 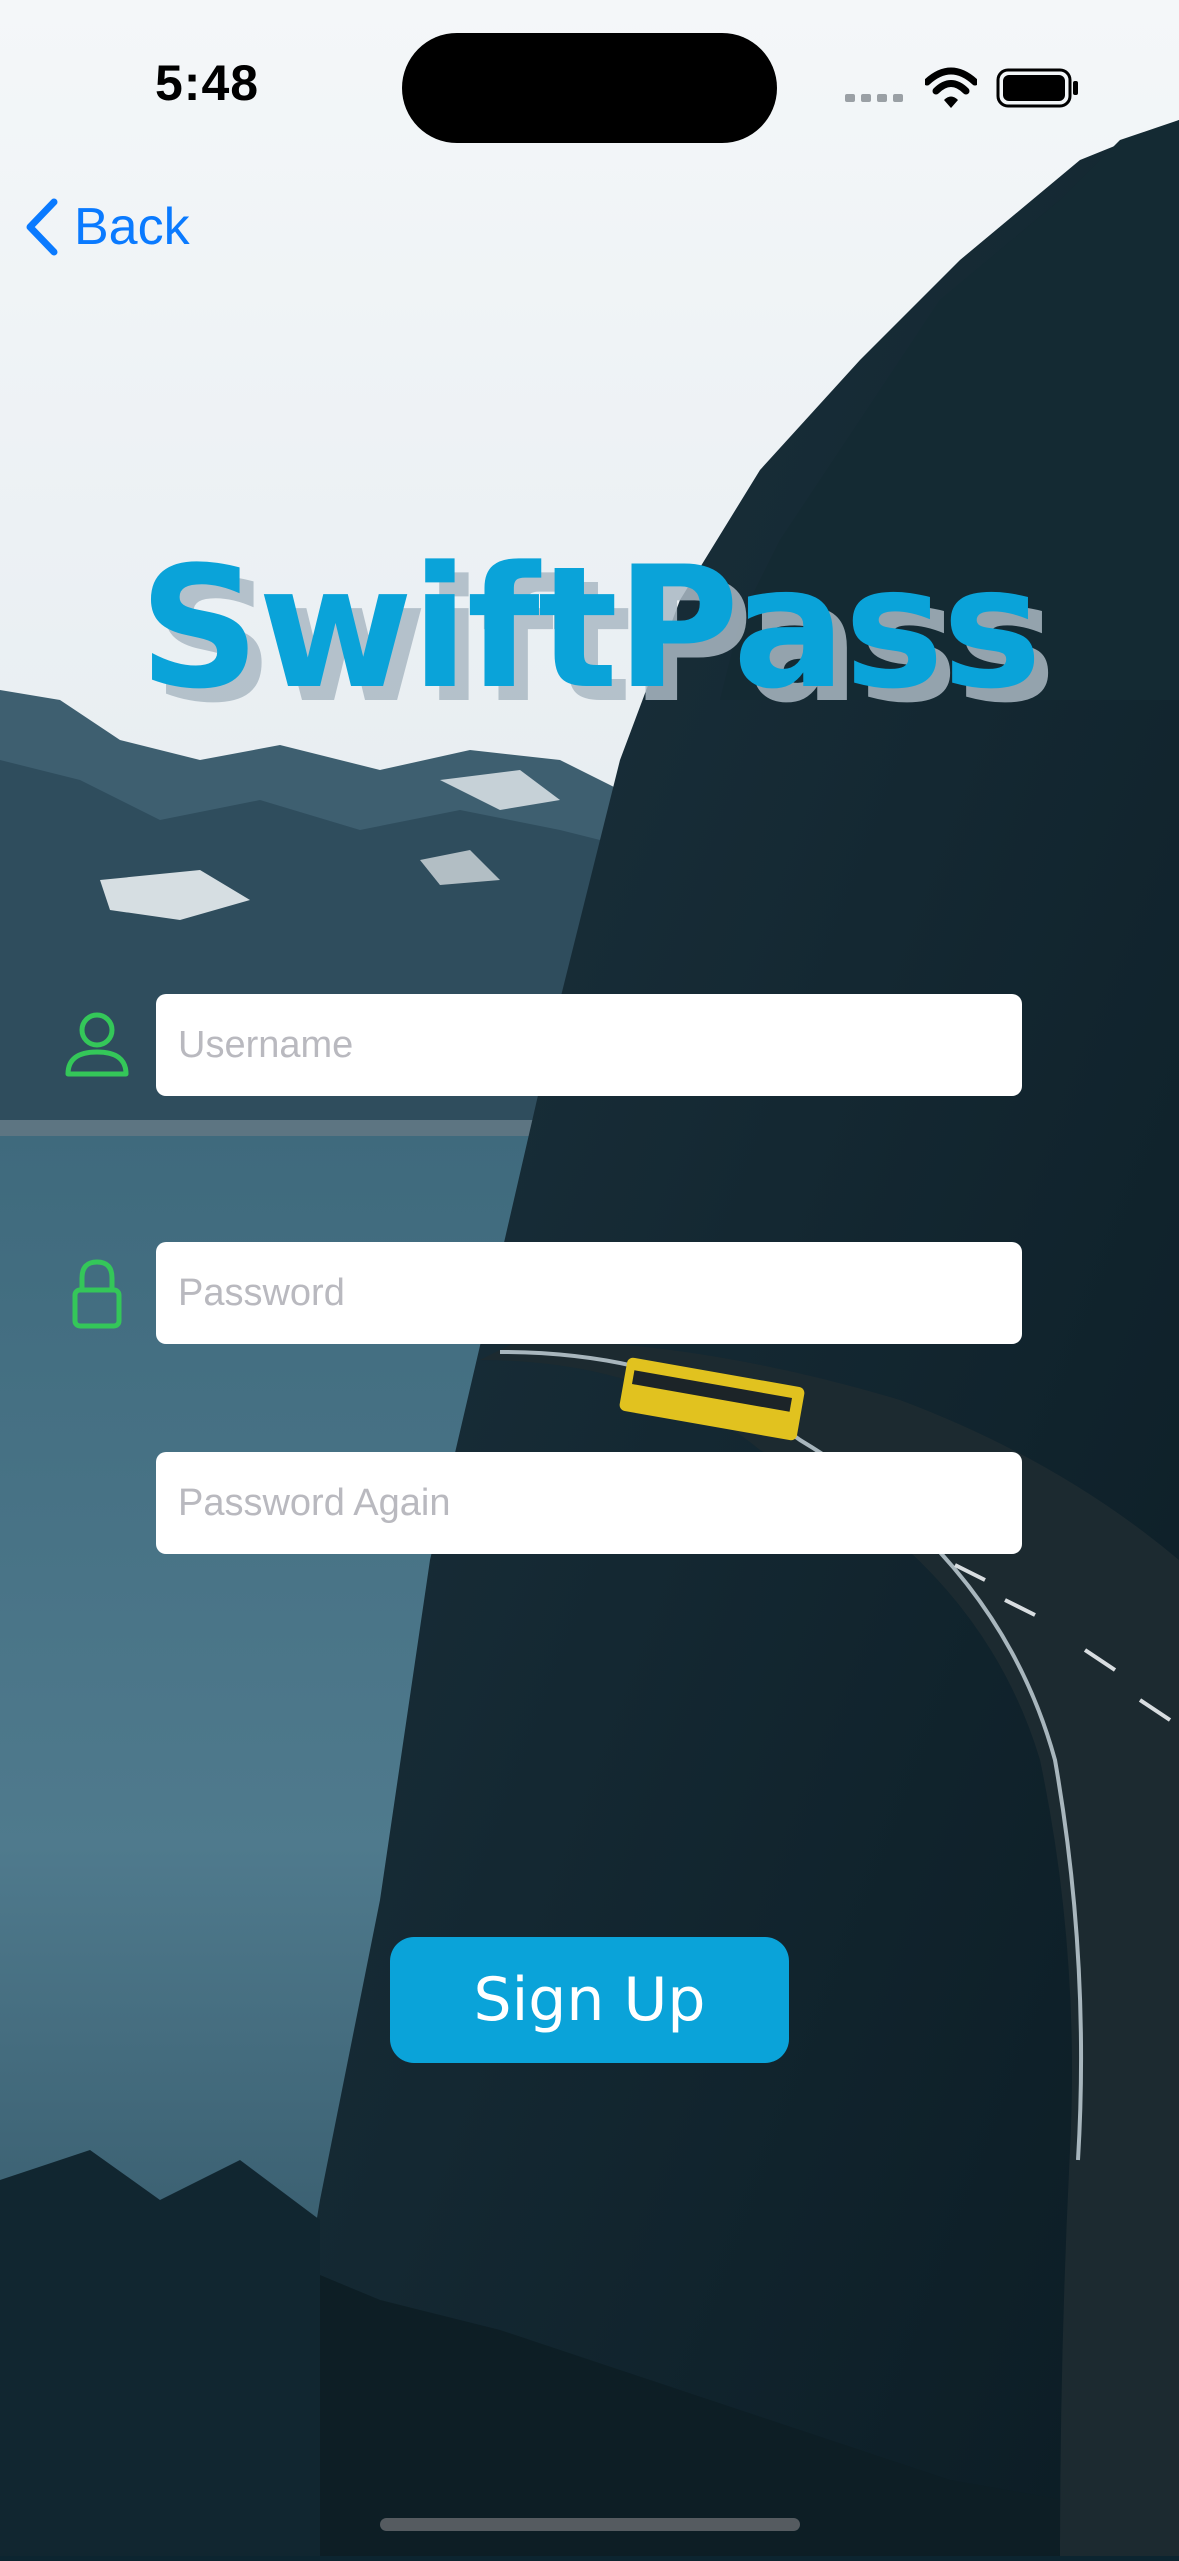 I want to click on password-again-field, so click(x=589, y=1503).